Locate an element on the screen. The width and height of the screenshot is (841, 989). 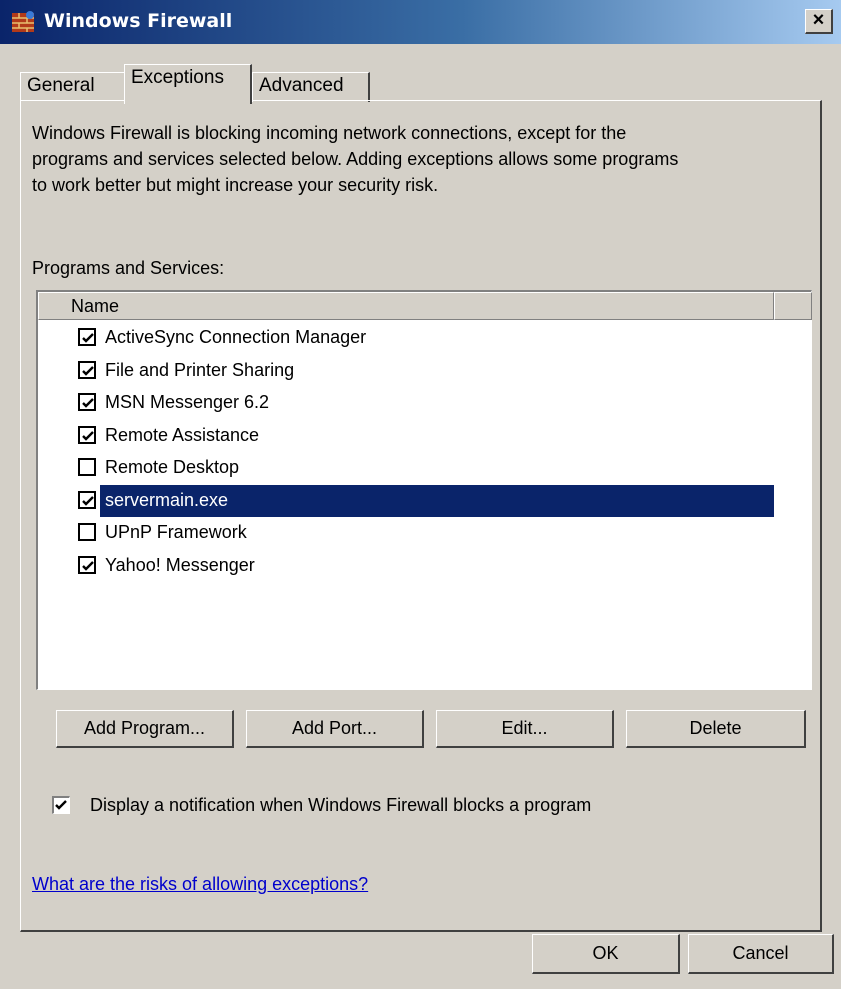
ok-button: OK is located at coordinates (606, 954).